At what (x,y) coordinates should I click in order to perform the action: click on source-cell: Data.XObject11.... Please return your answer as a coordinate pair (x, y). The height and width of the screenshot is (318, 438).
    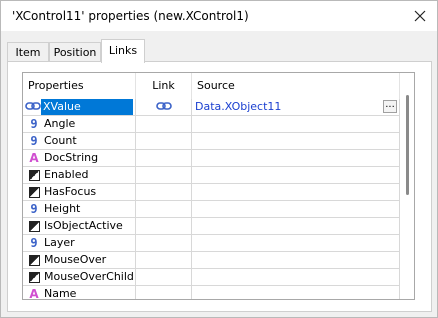
    Looking at the image, I should click on (296, 107).